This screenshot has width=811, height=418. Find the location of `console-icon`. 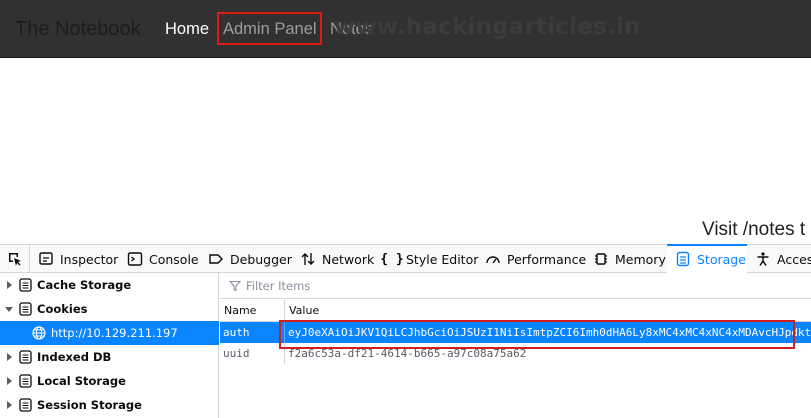

console-icon is located at coordinates (135, 259).